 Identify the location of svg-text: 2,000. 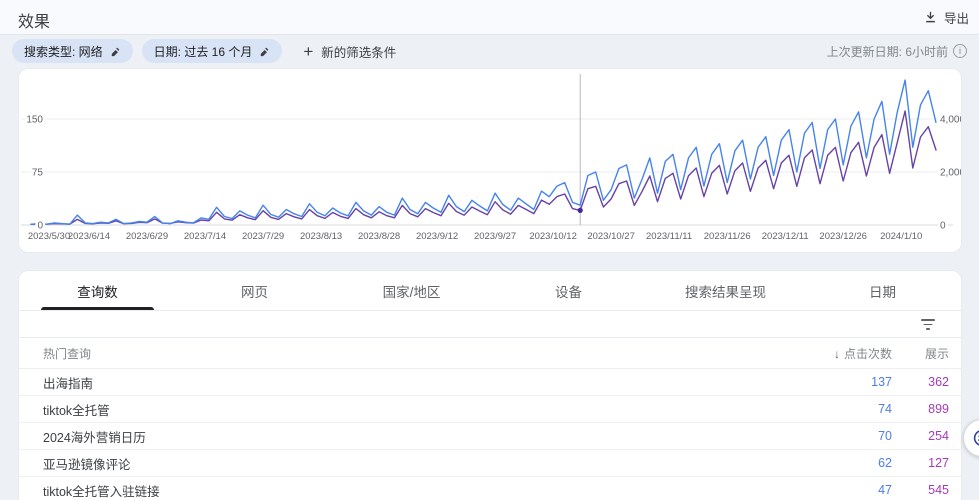
(950, 173).